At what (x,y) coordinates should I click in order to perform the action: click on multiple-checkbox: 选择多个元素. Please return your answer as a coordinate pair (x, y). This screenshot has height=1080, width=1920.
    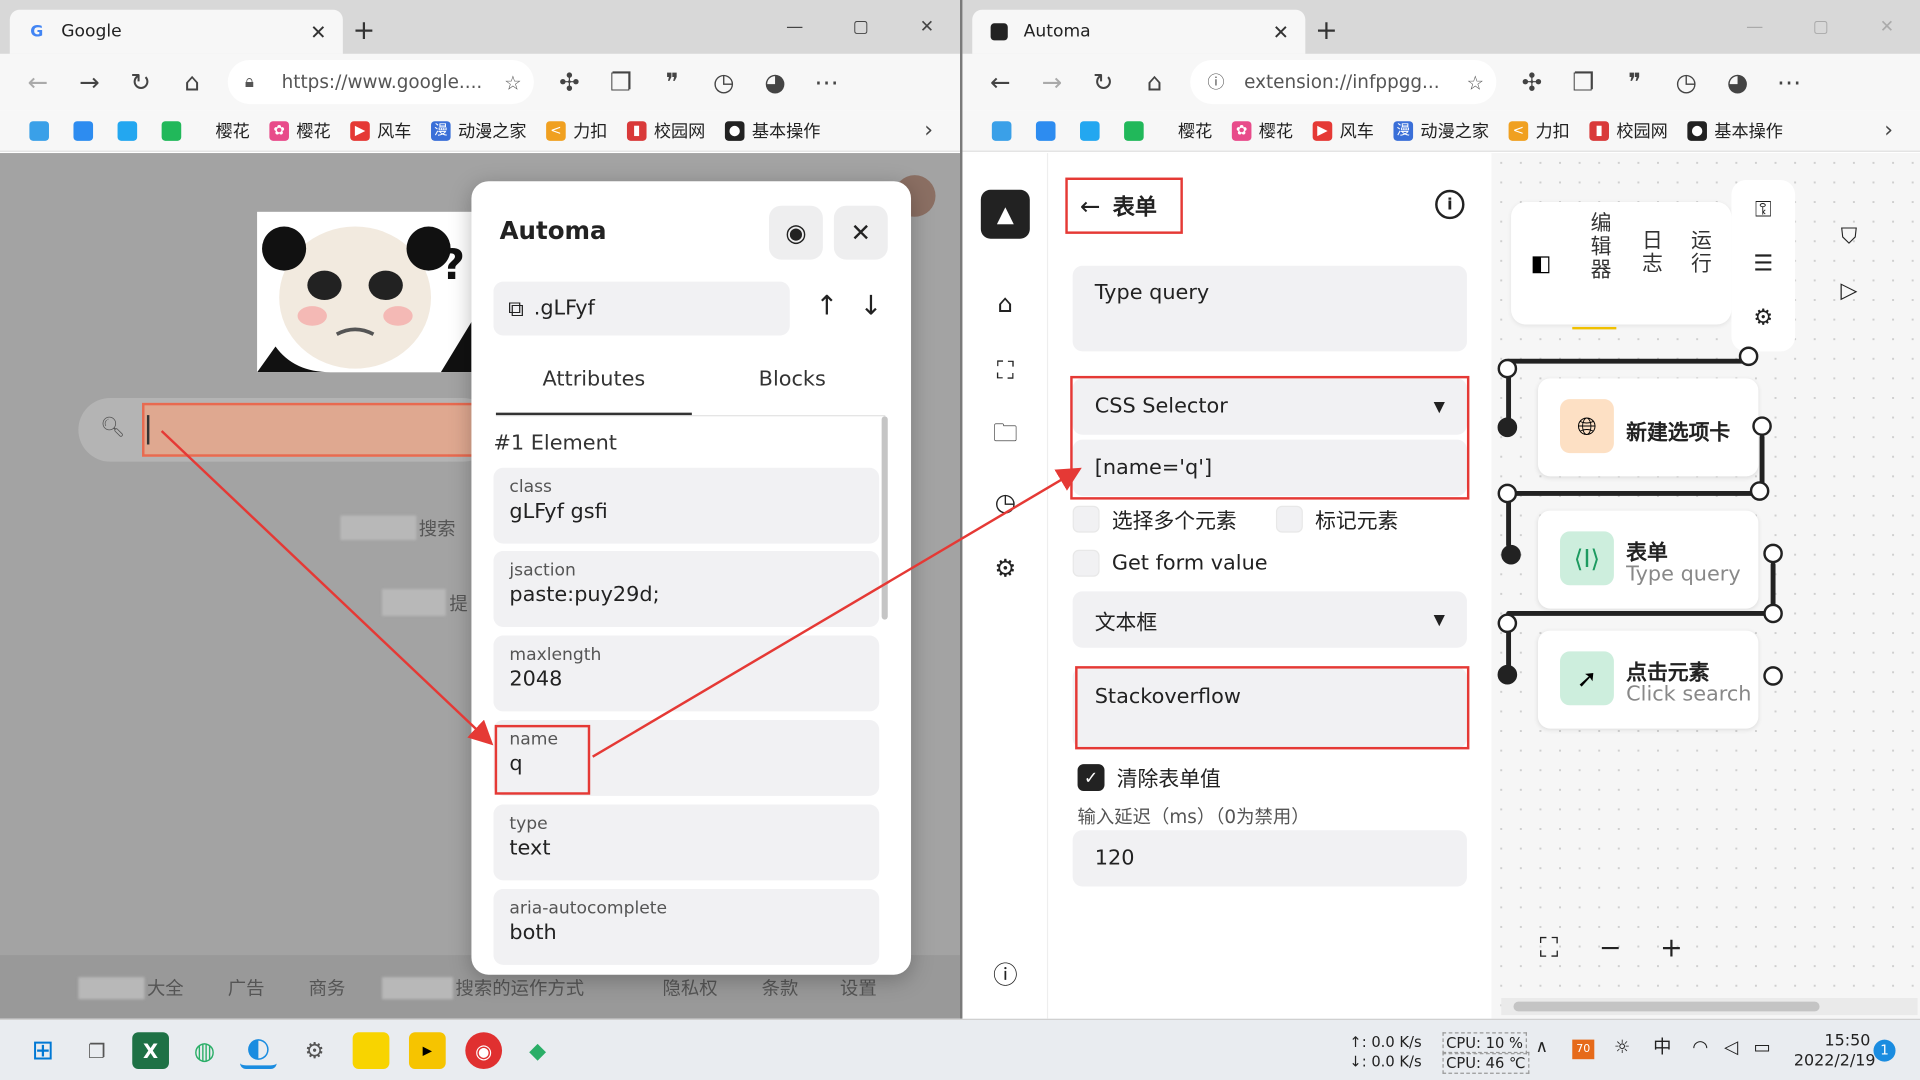
    Looking at the image, I should click on (1154, 518).